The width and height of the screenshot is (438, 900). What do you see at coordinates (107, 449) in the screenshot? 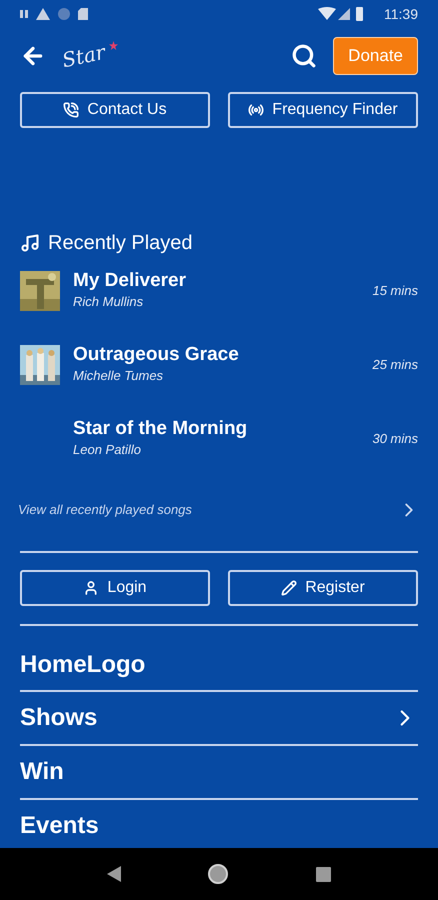
I see `artist-name: Leon Patillo` at bounding box center [107, 449].